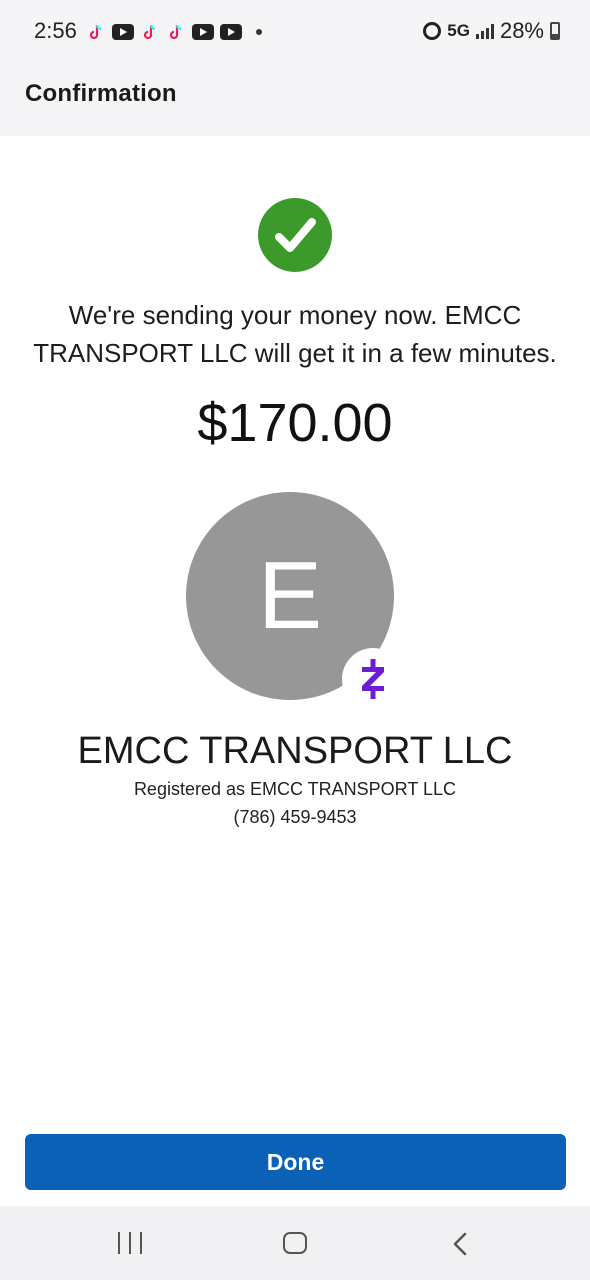 The width and height of the screenshot is (590, 1280). I want to click on more-notifications-dot, so click(259, 32).